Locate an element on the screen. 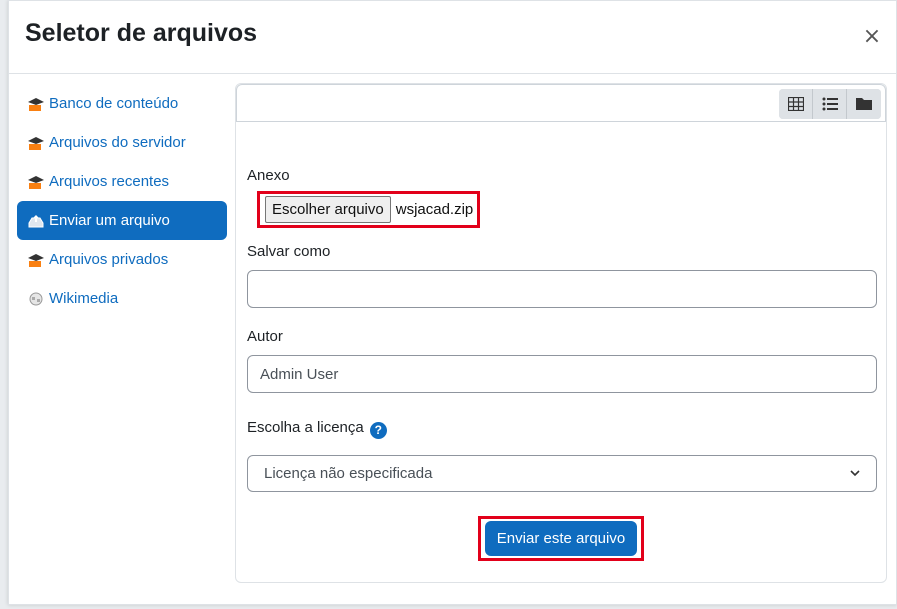 This screenshot has height=609, width=897. sidebar-item-server-files: Arquivos do servidor is located at coordinates (122, 142).